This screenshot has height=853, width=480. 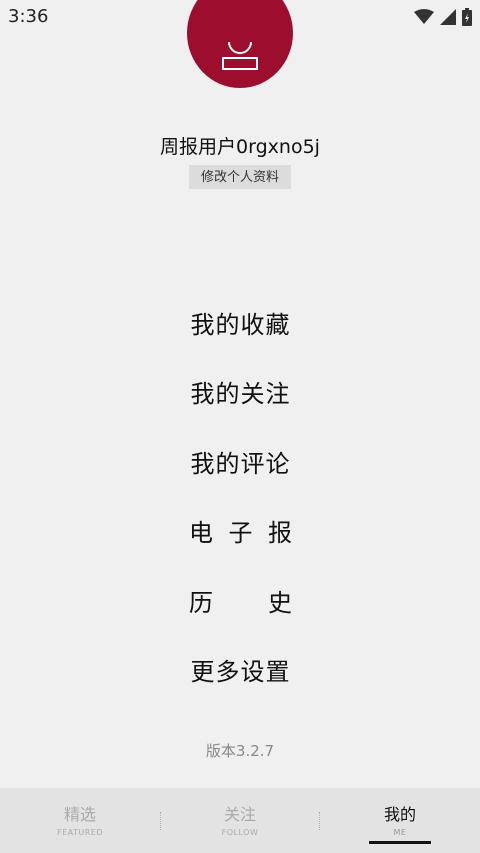 I want to click on wifi-icon, so click(x=424, y=16).